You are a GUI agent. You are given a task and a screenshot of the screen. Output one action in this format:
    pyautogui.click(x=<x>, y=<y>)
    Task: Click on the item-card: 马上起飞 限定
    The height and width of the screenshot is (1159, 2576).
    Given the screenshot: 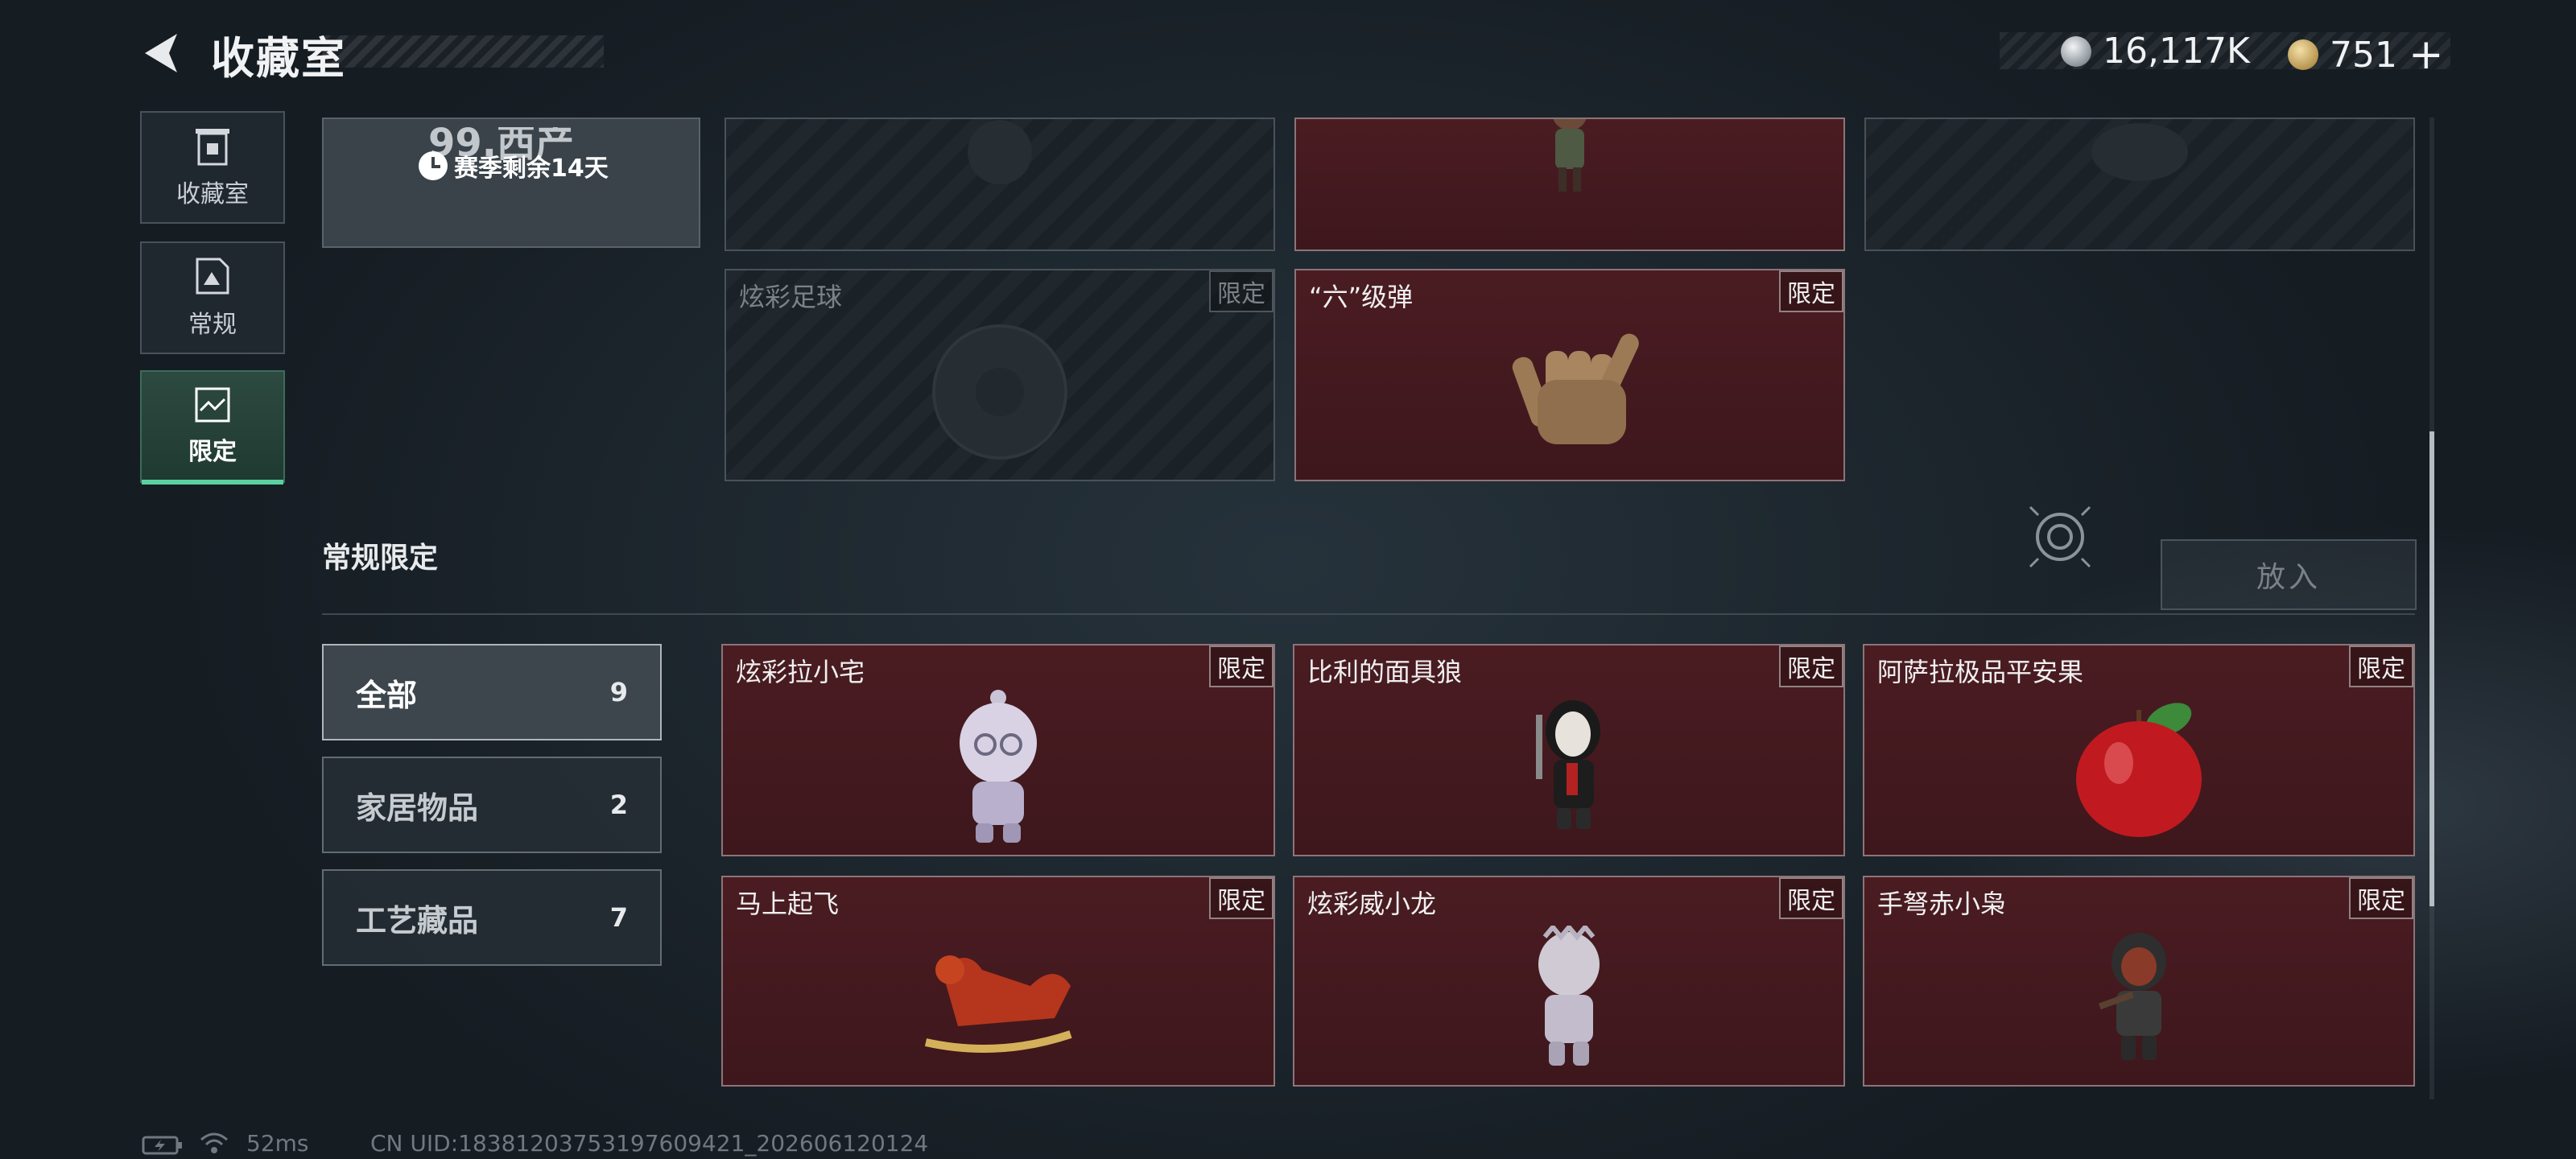 What is the action you would take?
    pyautogui.click(x=998, y=981)
    